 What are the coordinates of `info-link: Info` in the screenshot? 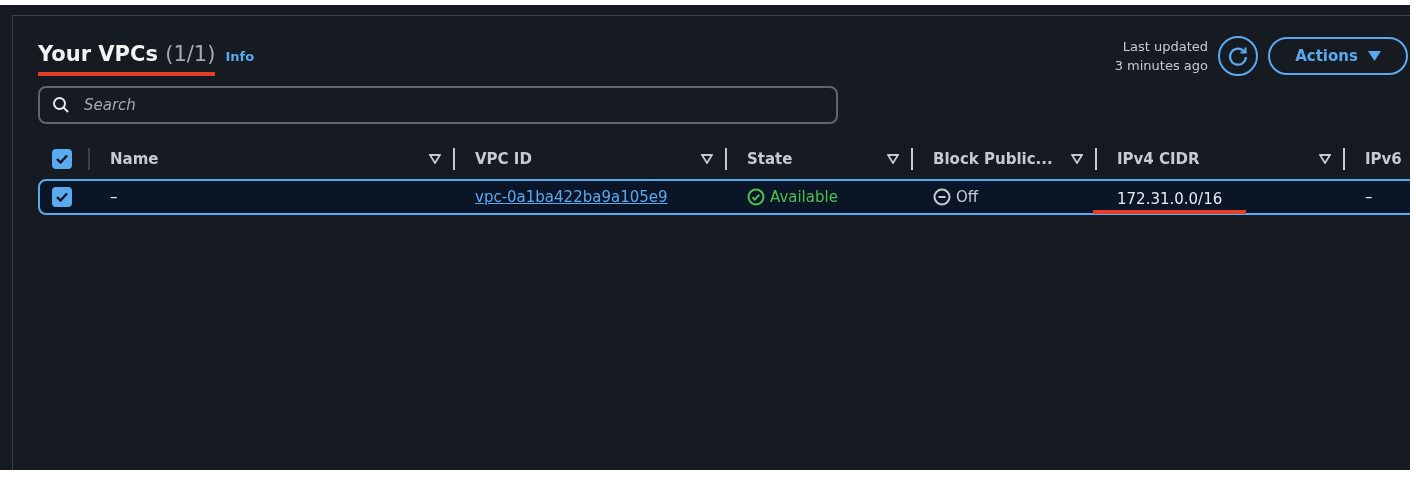 It's located at (240, 56).